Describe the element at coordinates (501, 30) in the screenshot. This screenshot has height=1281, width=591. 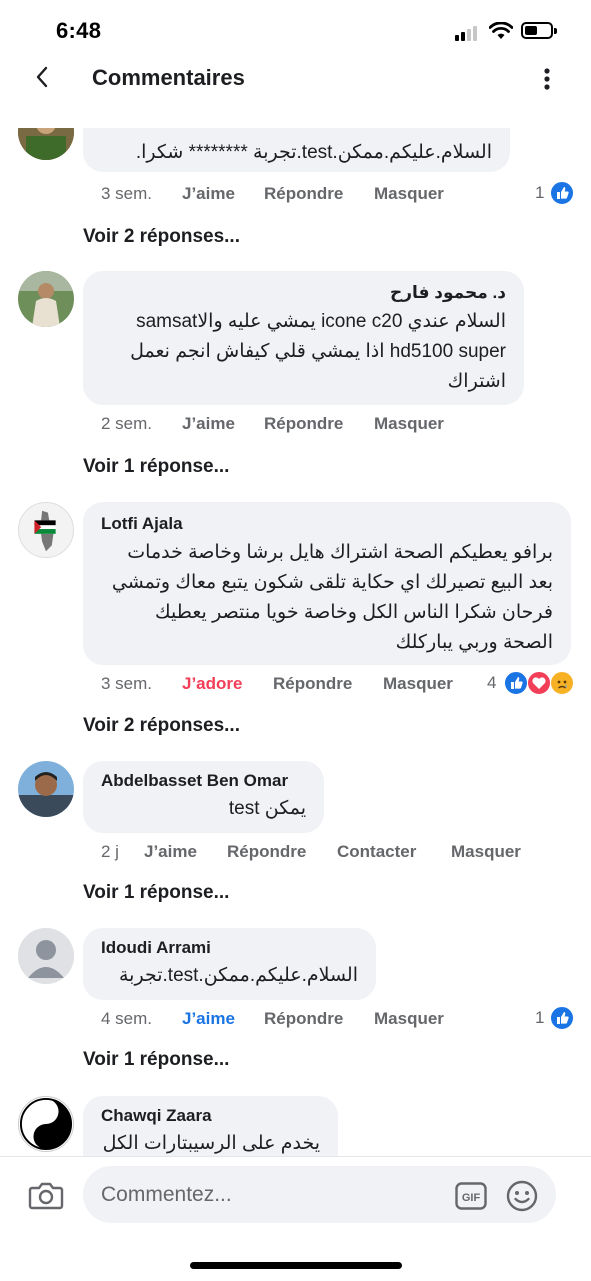
I see `wifi-icon` at that location.